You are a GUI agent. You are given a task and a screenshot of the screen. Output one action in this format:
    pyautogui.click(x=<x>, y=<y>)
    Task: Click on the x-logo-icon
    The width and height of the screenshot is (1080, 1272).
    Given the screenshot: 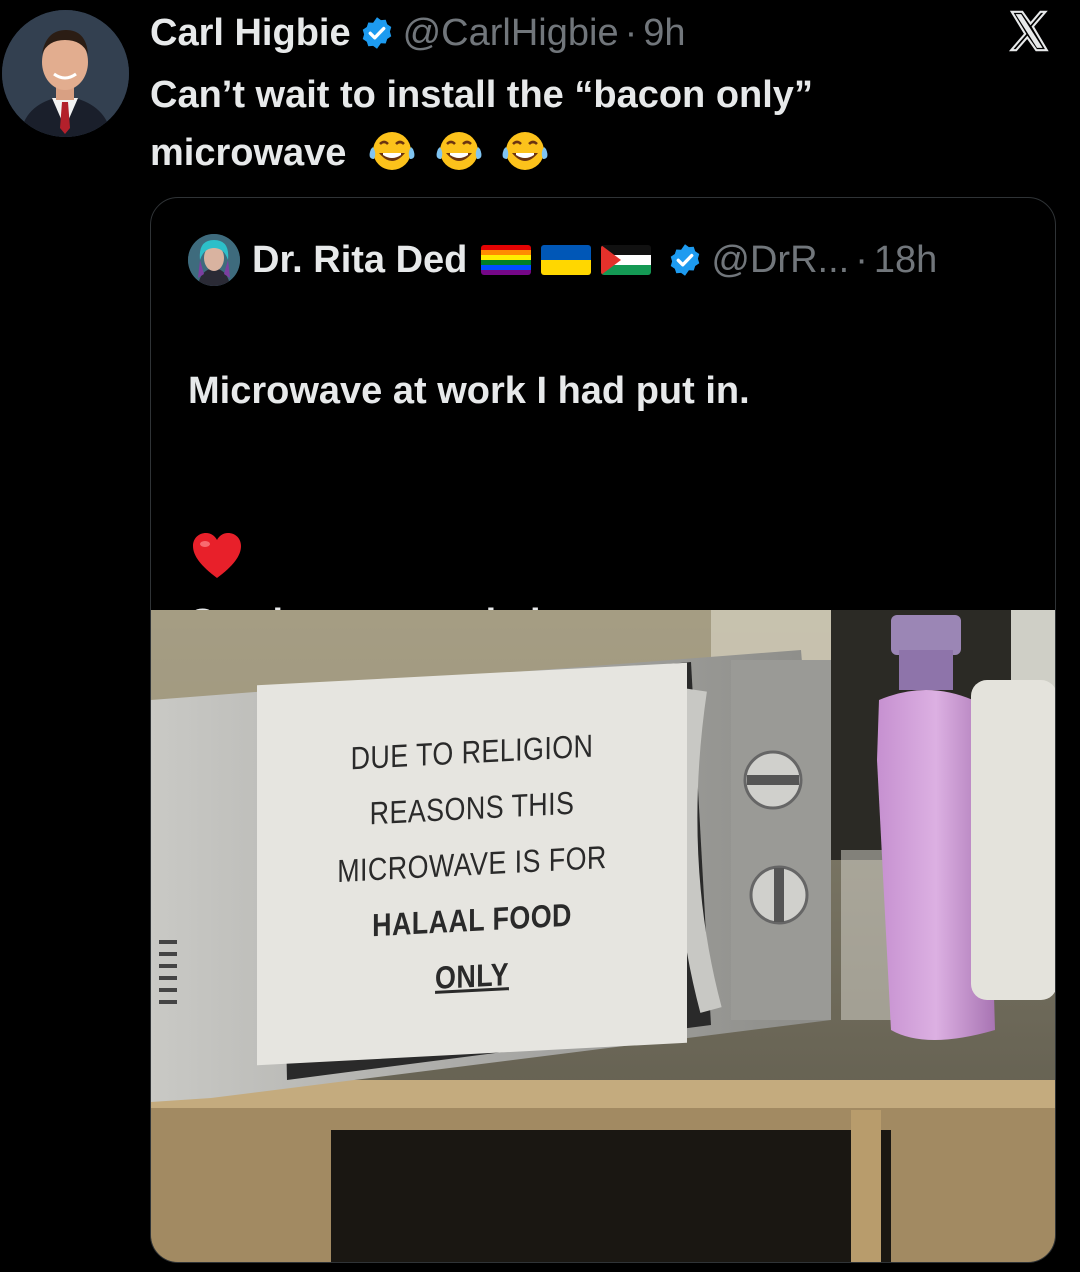 What is the action you would take?
    pyautogui.click(x=1029, y=31)
    